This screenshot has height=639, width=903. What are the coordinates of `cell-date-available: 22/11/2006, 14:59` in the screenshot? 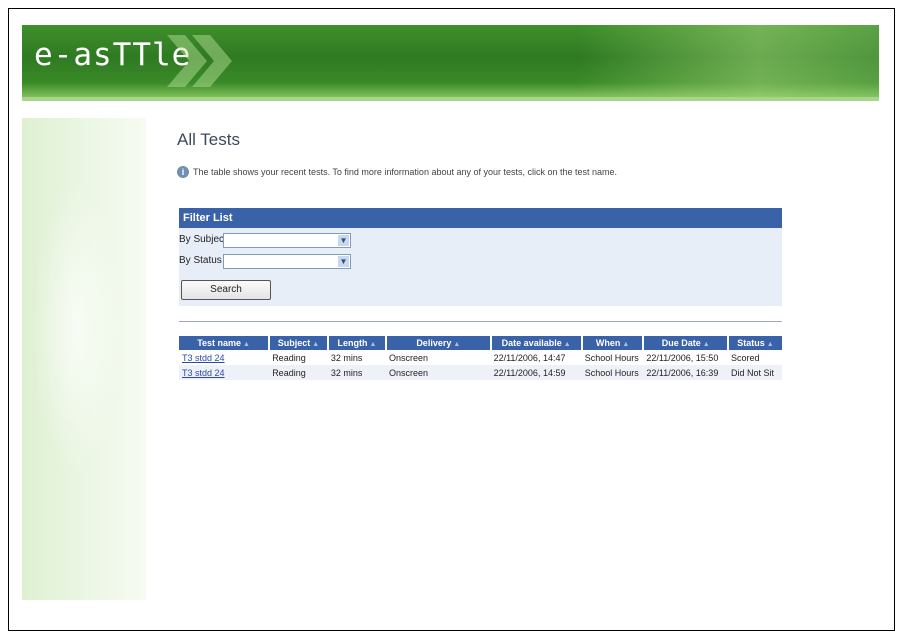 It's located at (536, 372).